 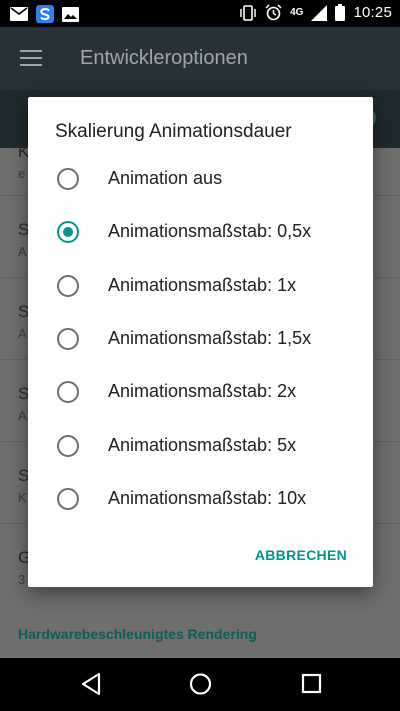 What do you see at coordinates (68, 232) in the screenshot?
I see `radio-button-selected` at bounding box center [68, 232].